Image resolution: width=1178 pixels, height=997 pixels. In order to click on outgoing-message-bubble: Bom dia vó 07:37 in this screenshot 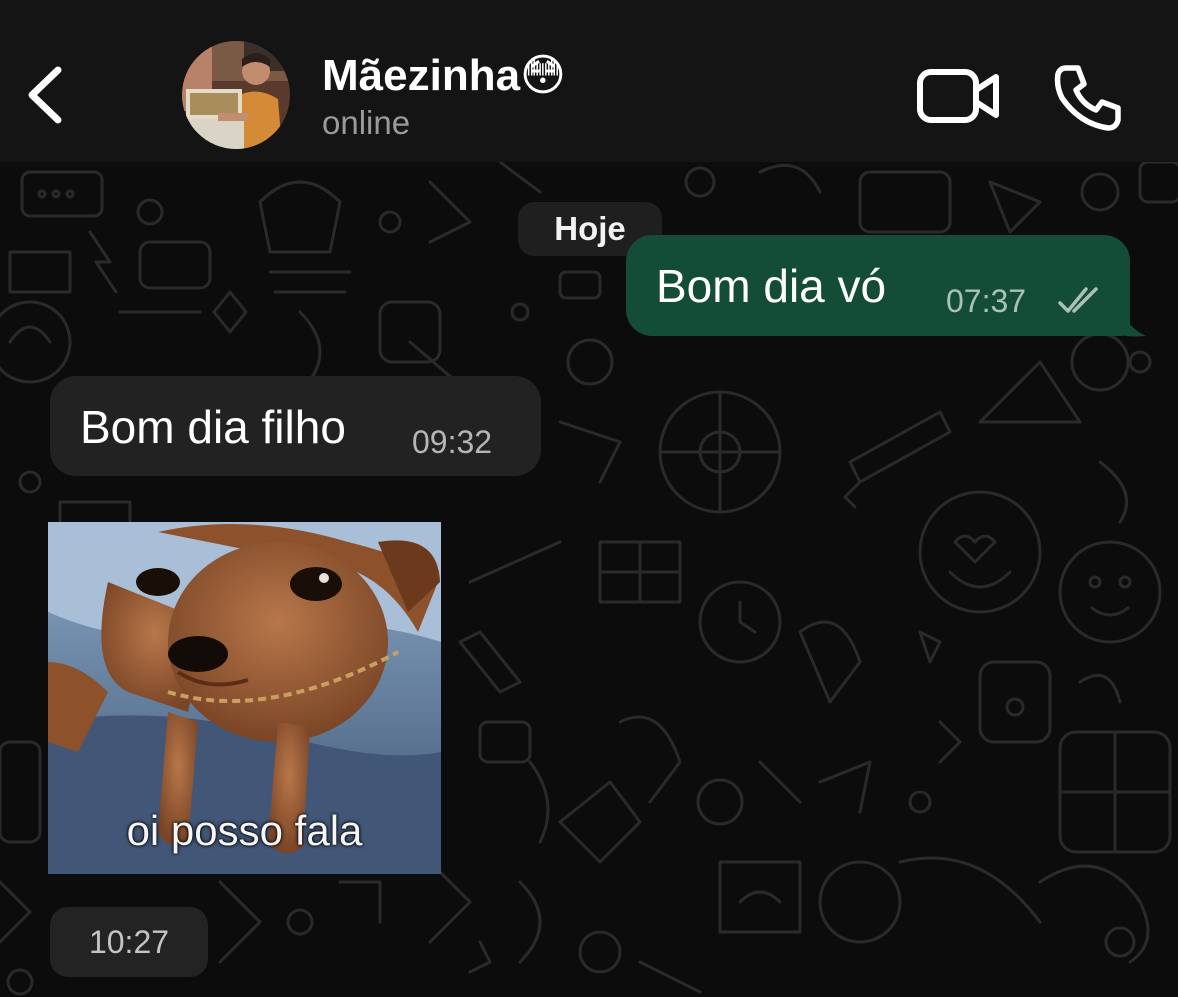, I will do `click(878, 285)`.